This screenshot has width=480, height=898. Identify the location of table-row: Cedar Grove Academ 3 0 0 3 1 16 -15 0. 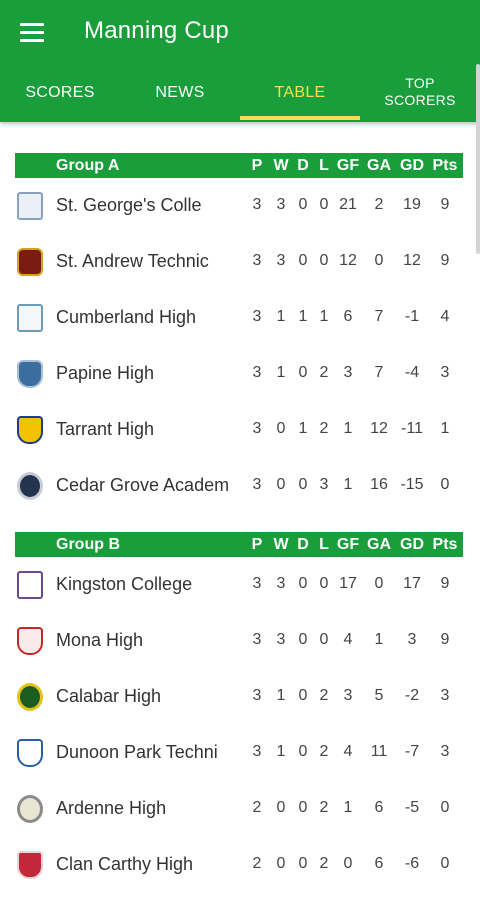
(239, 486).